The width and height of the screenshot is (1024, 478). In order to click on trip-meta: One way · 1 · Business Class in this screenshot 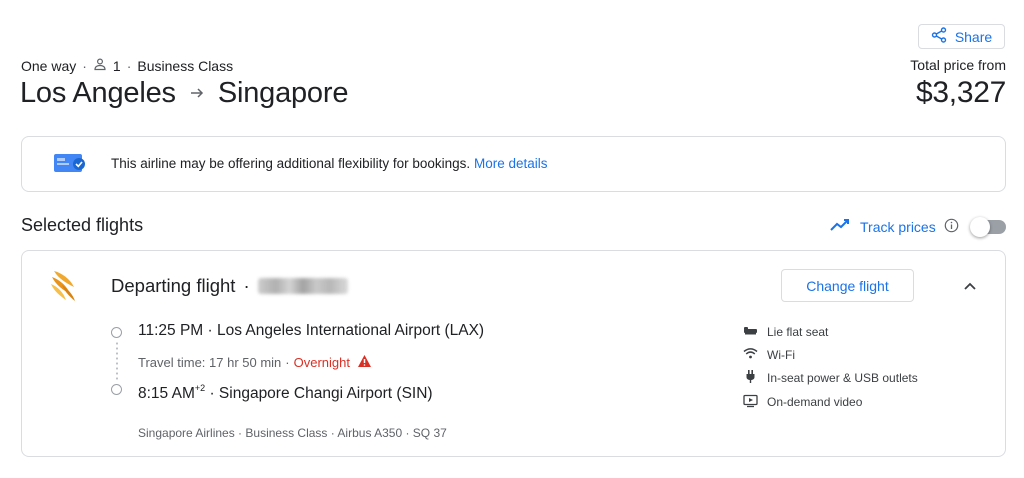, I will do `click(127, 65)`.